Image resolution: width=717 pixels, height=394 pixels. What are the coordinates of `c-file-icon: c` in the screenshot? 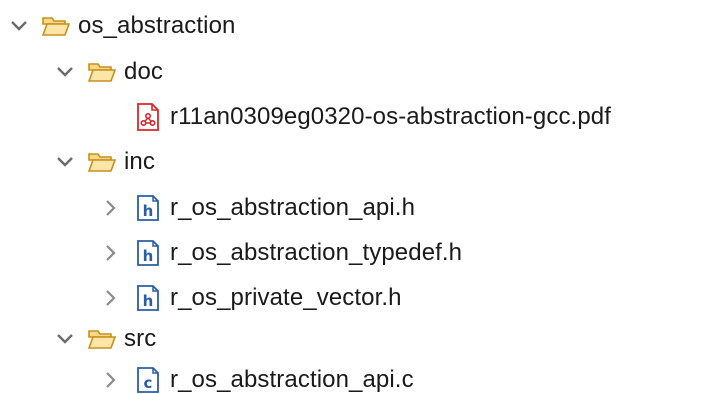 It's located at (148, 379).